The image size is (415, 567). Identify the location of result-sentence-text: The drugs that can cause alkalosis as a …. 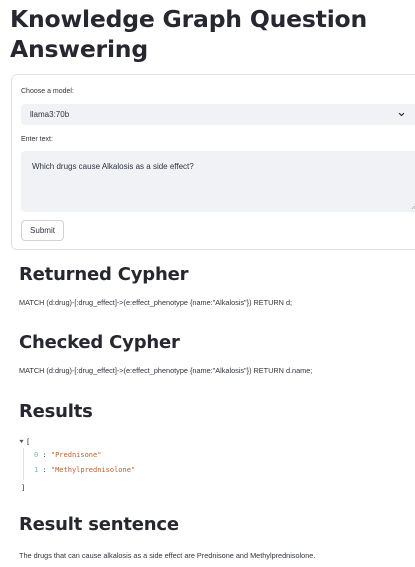
(167, 555).